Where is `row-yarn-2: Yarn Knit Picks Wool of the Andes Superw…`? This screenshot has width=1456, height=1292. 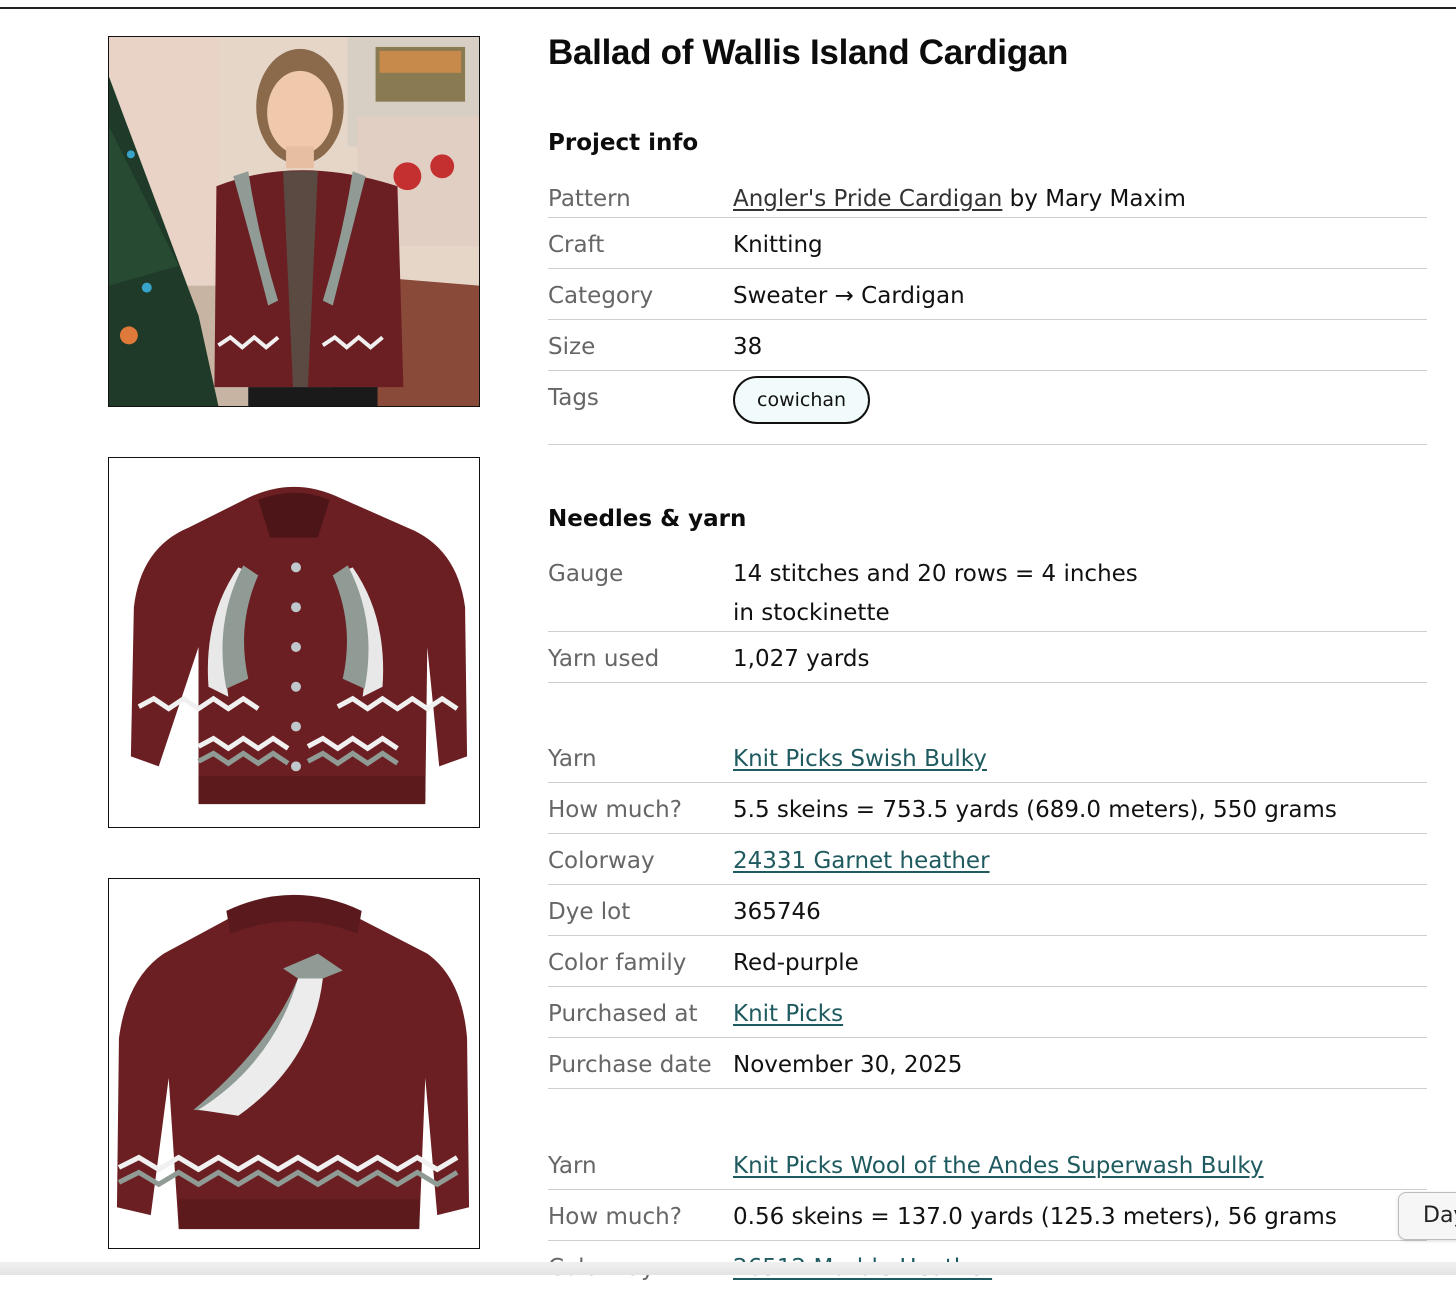
row-yarn-2: Yarn Knit Picks Wool of the Andes Superw… is located at coordinates (987, 1164).